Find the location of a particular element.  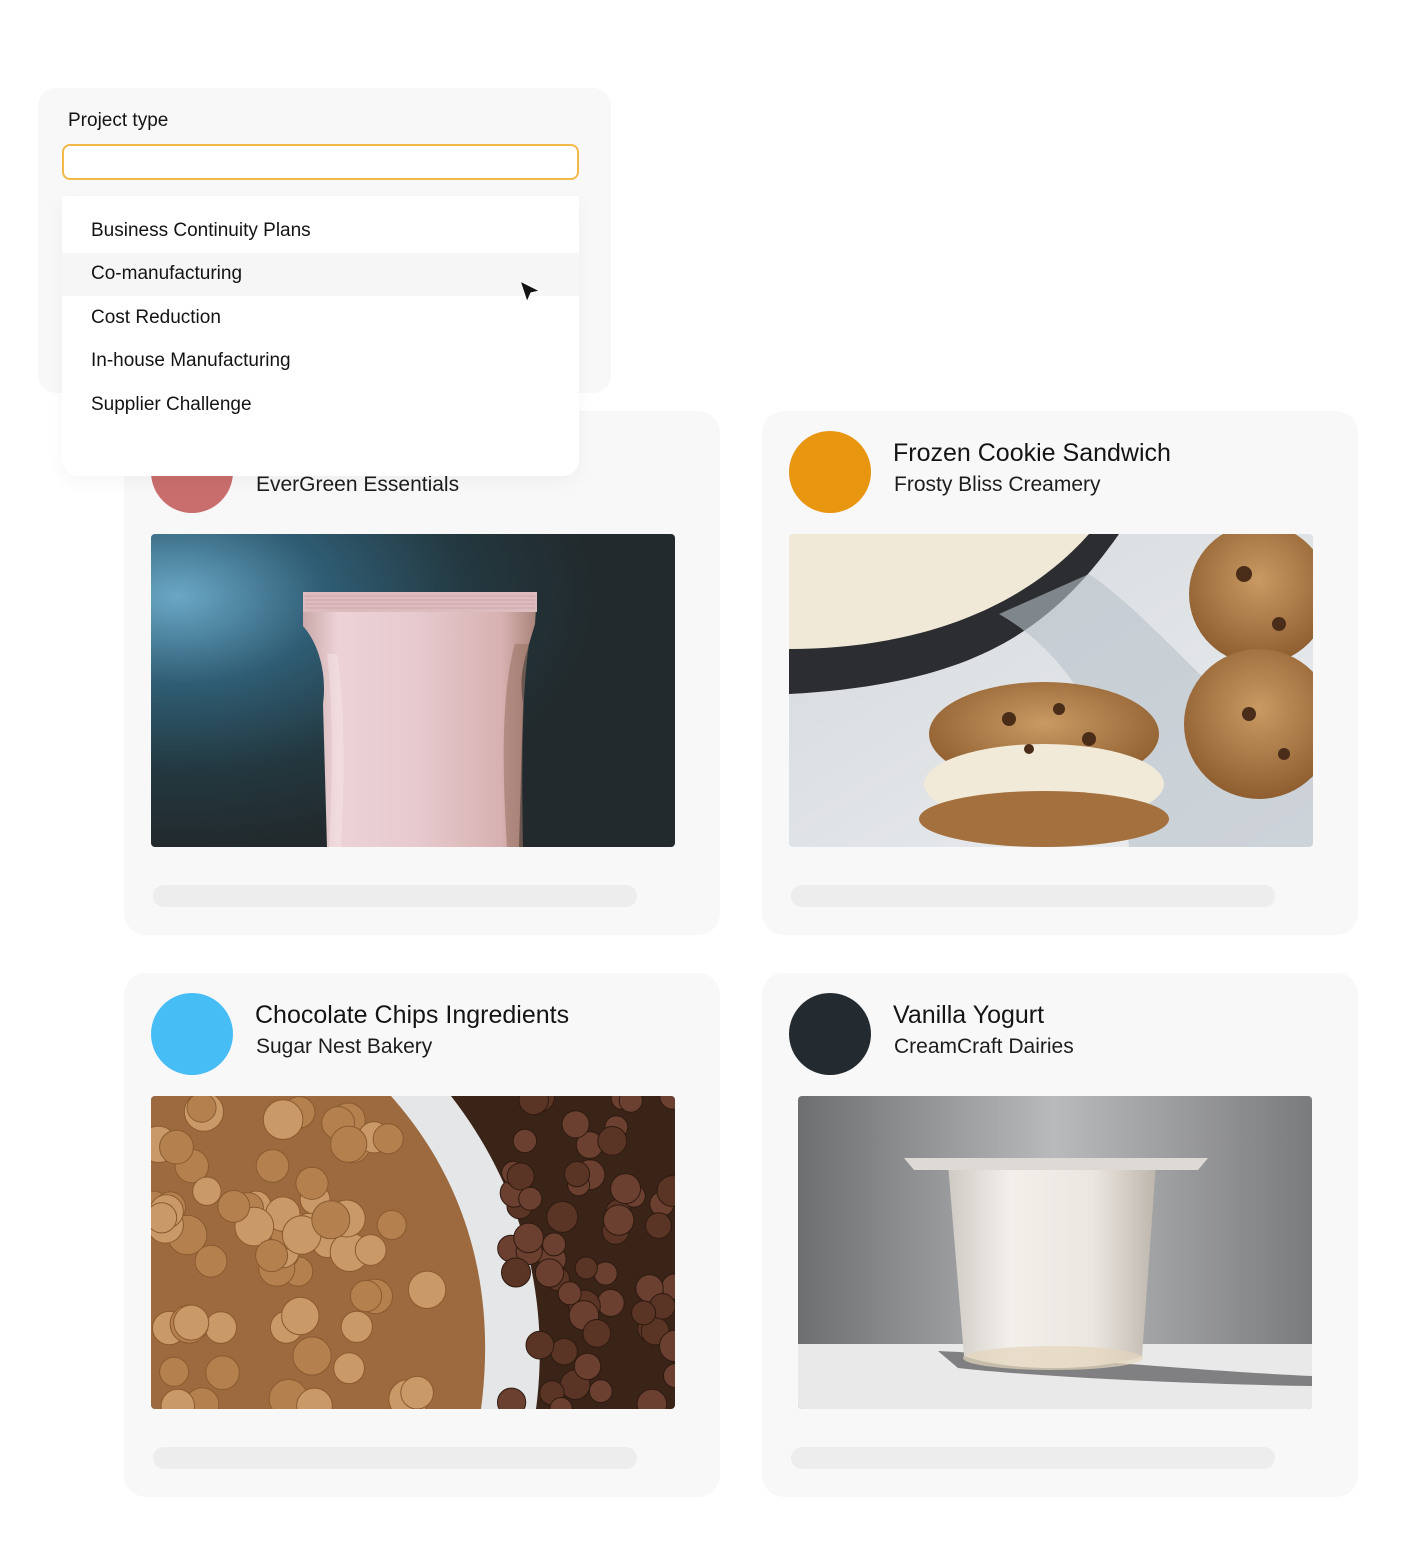

option-cost-reduction: Cost Reduction is located at coordinates (320, 318).